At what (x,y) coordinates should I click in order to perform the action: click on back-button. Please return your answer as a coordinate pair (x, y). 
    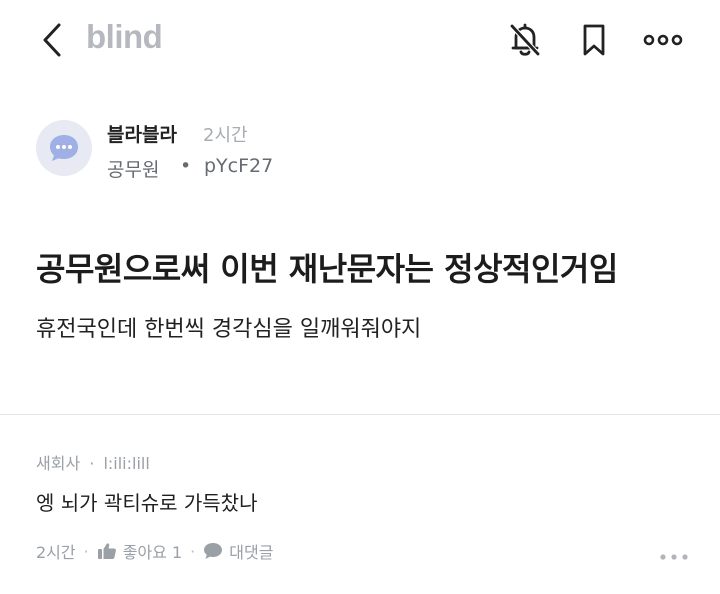
    Looking at the image, I should click on (52, 40).